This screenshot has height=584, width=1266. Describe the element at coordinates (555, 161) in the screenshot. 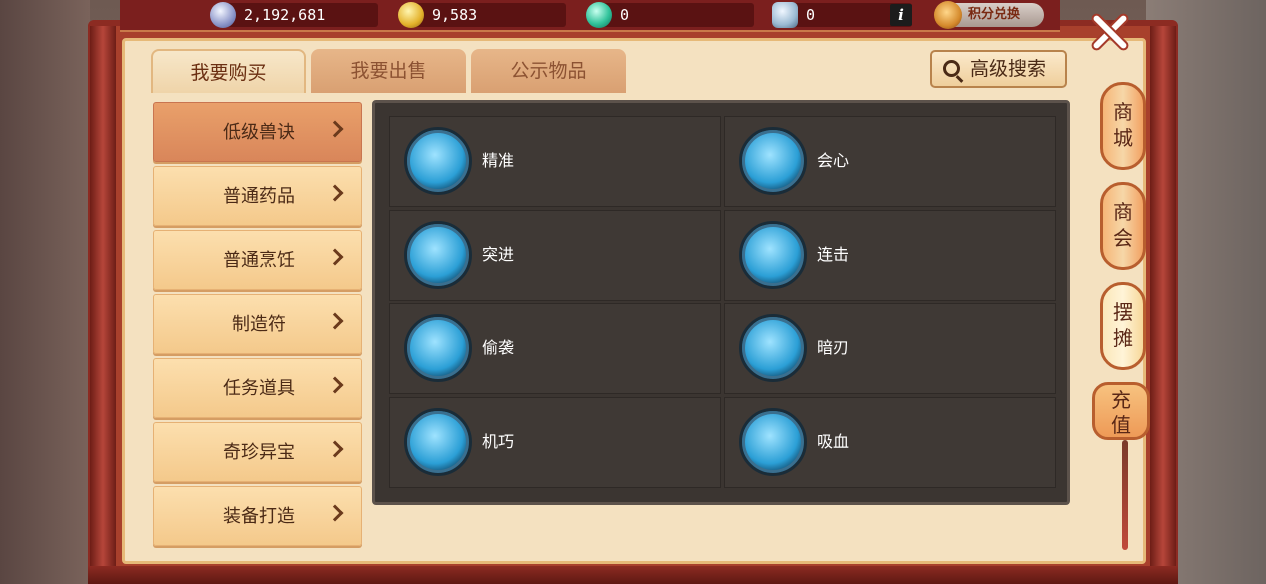

I see `skill-item: 精准` at that location.